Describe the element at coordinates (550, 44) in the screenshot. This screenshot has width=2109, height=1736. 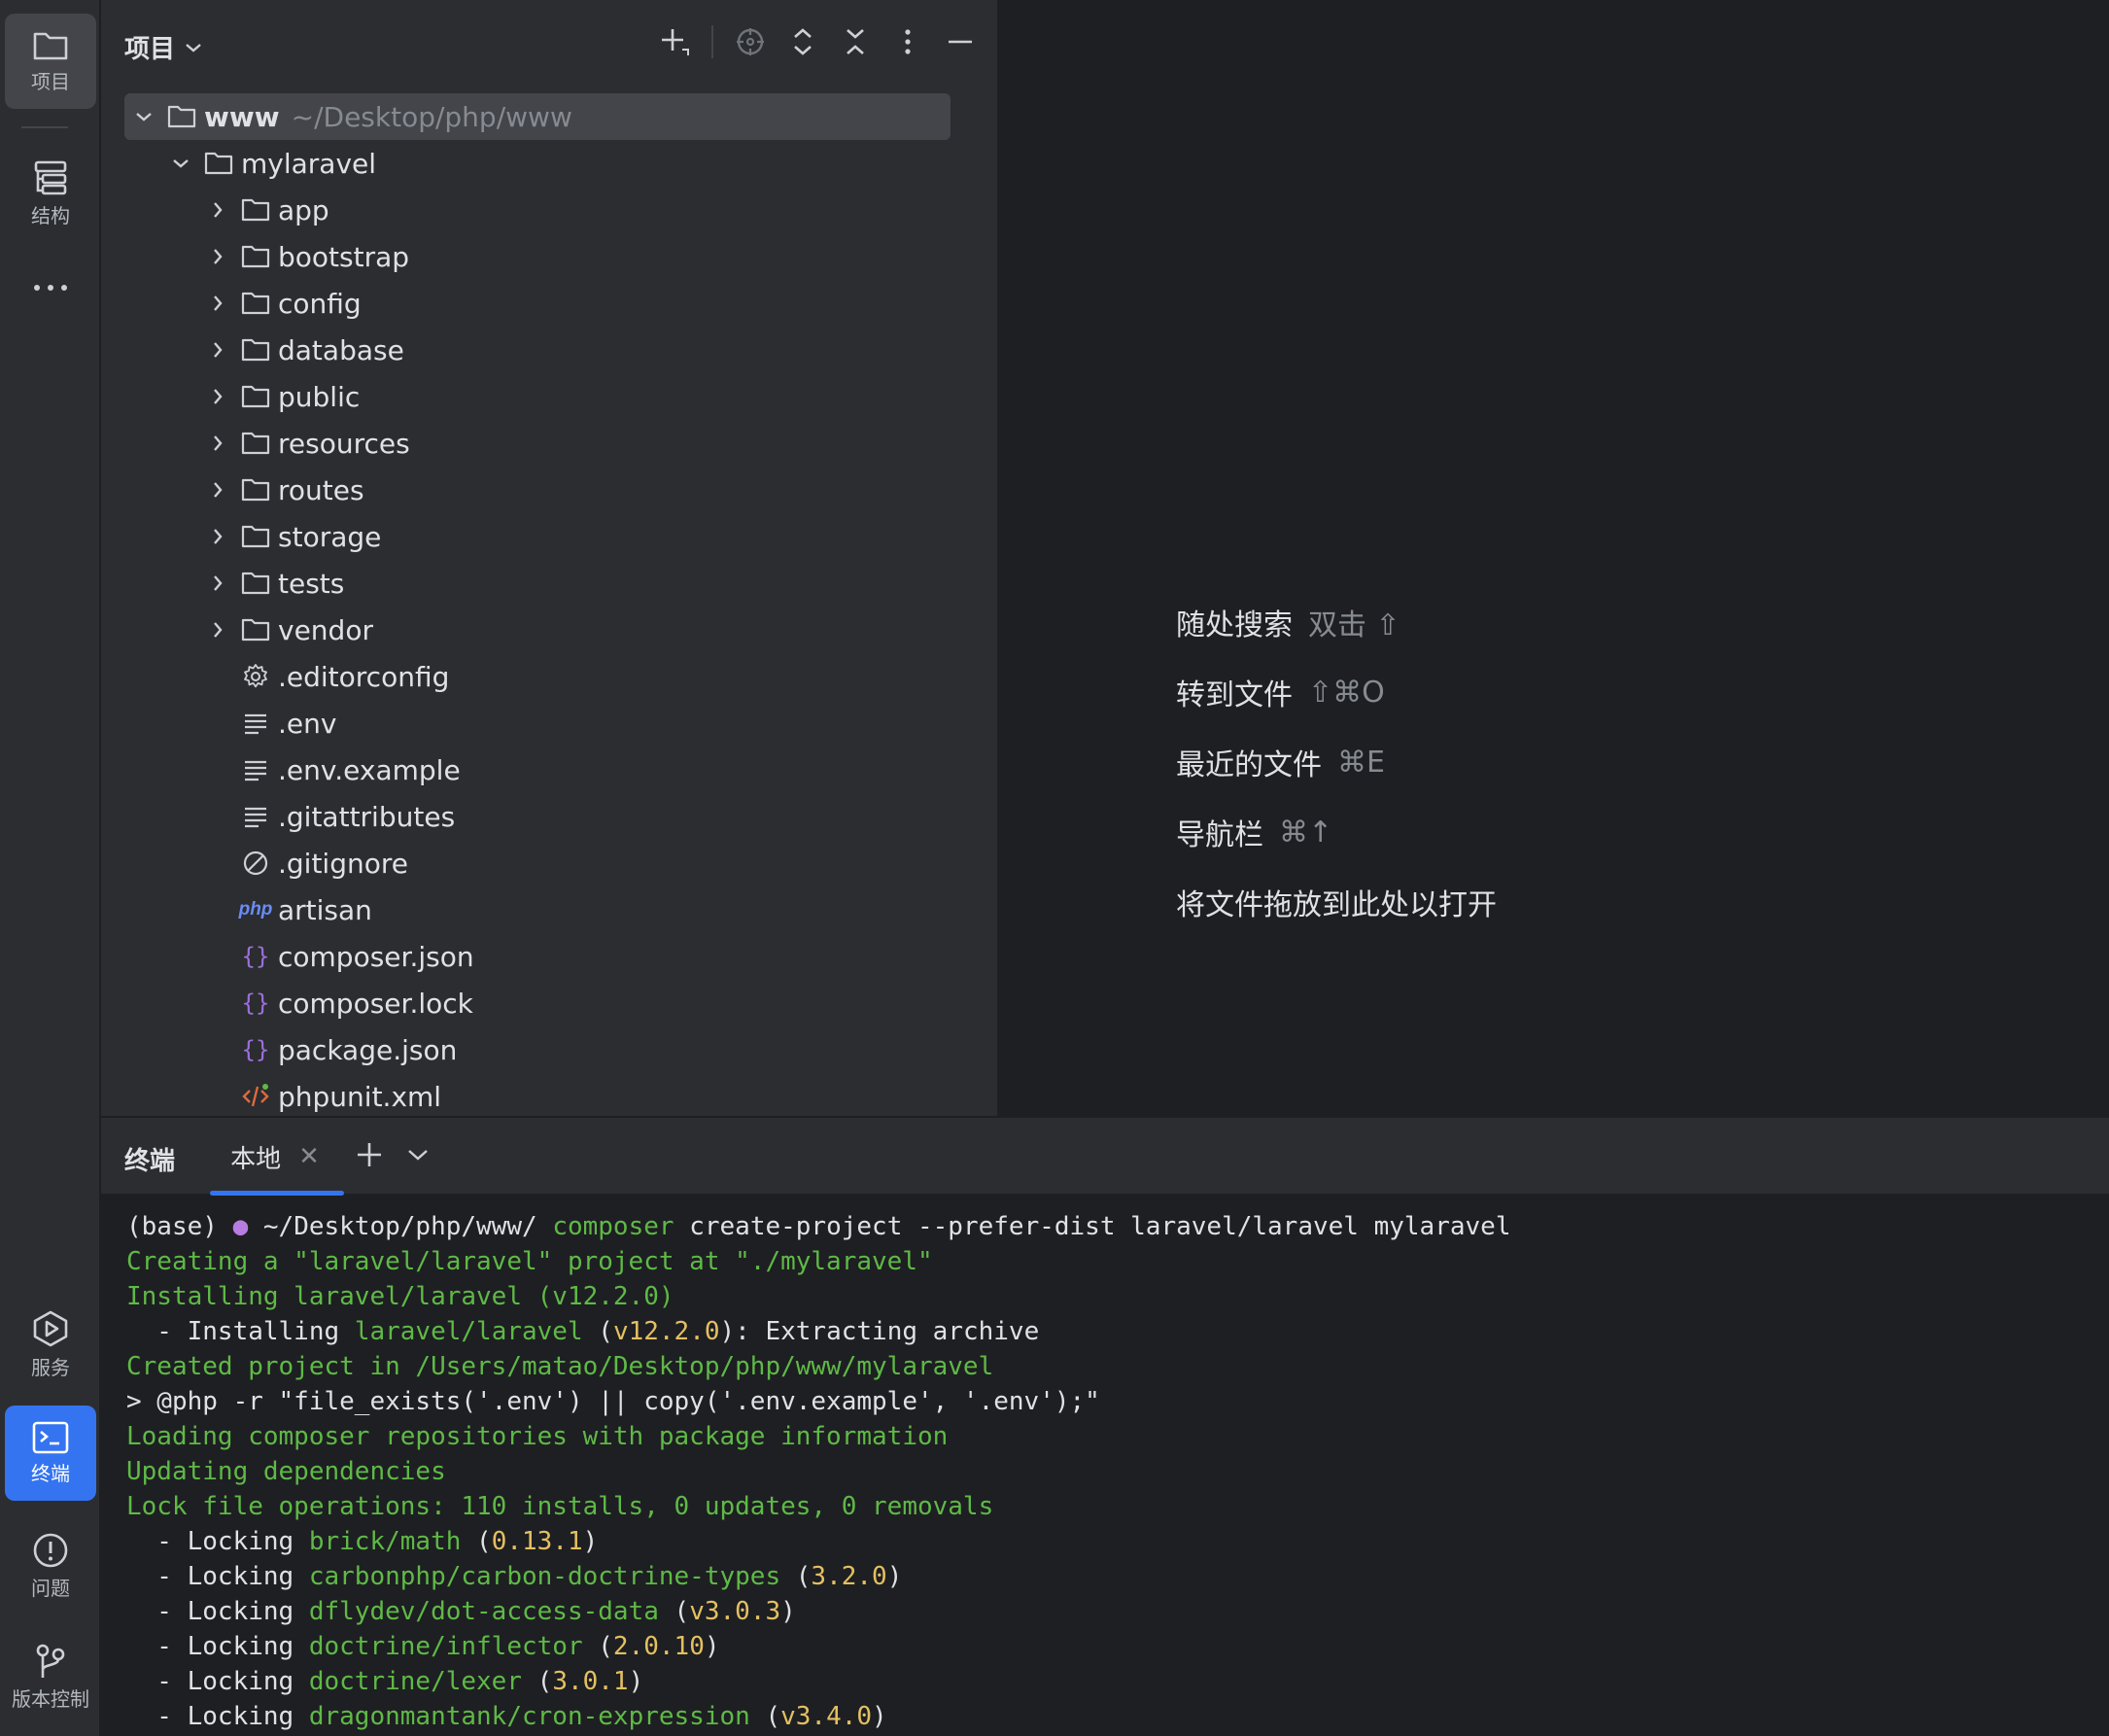
I see `project-panel-header: 项目` at that location.